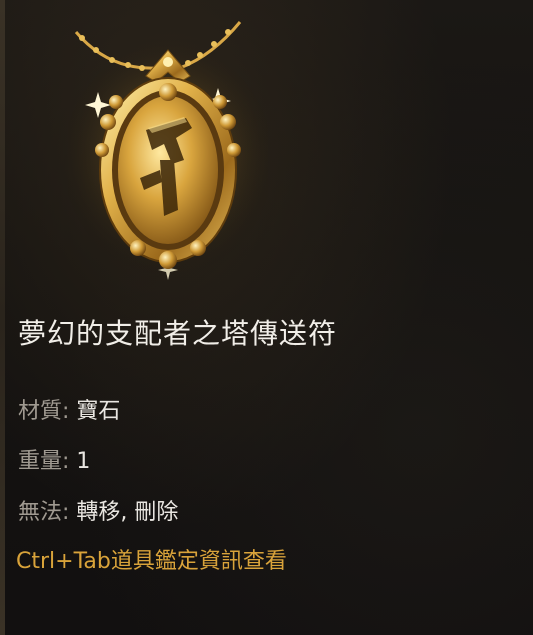  I want to click on attribute-weight-value: 1, so click(83, 461).